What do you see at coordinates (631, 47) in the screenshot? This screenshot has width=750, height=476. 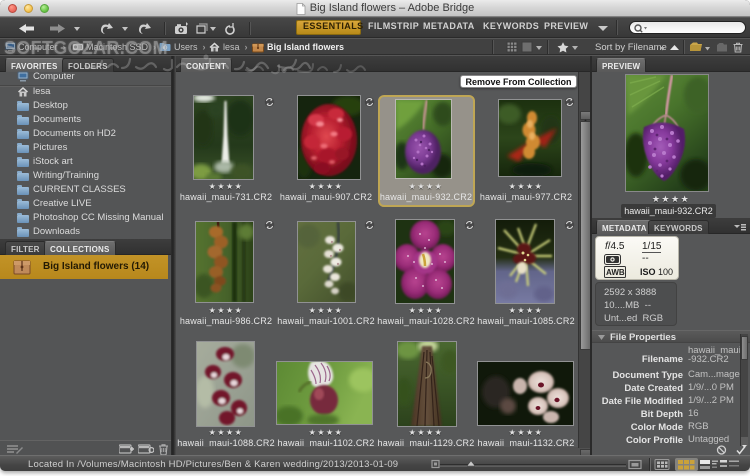 I see `svg-text: Sort by Filename` at bounding box center [631, 47].